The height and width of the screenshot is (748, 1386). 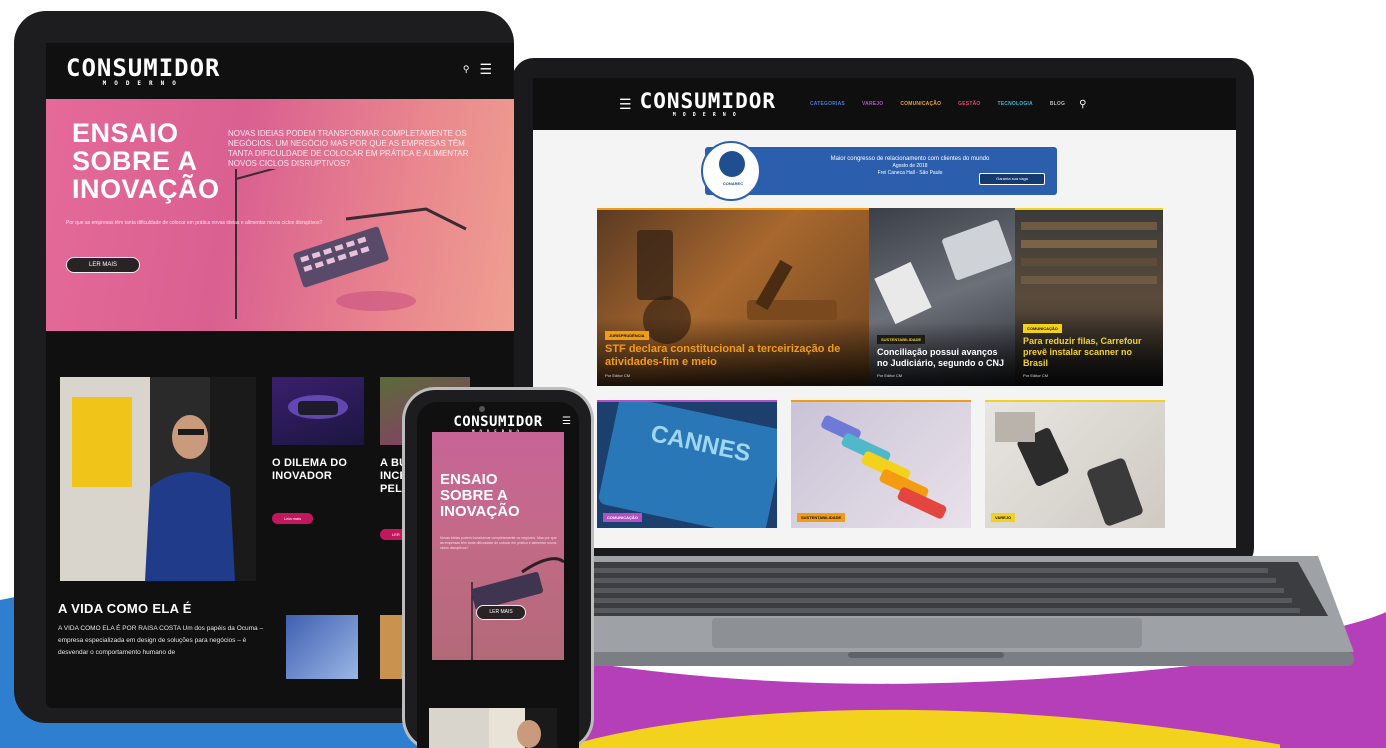 I want to click on ad-logo: CONAREC, so click(x=731, y=171).